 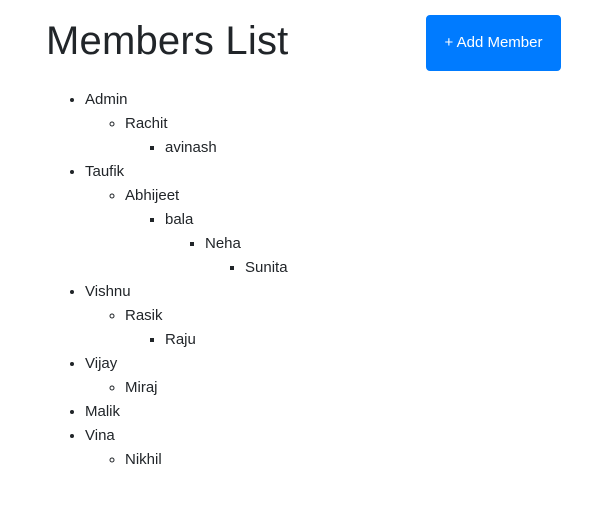 I want to click on sub-members-list: Miraj, so click(x=342, y=388).